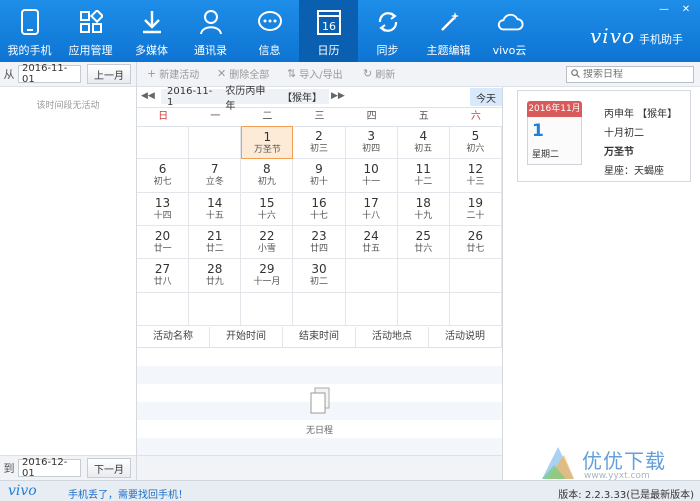 Image resolution: width=700 pixels, height=501 pixels. I want to click on lunar-label: 初十, so click(318, 182).